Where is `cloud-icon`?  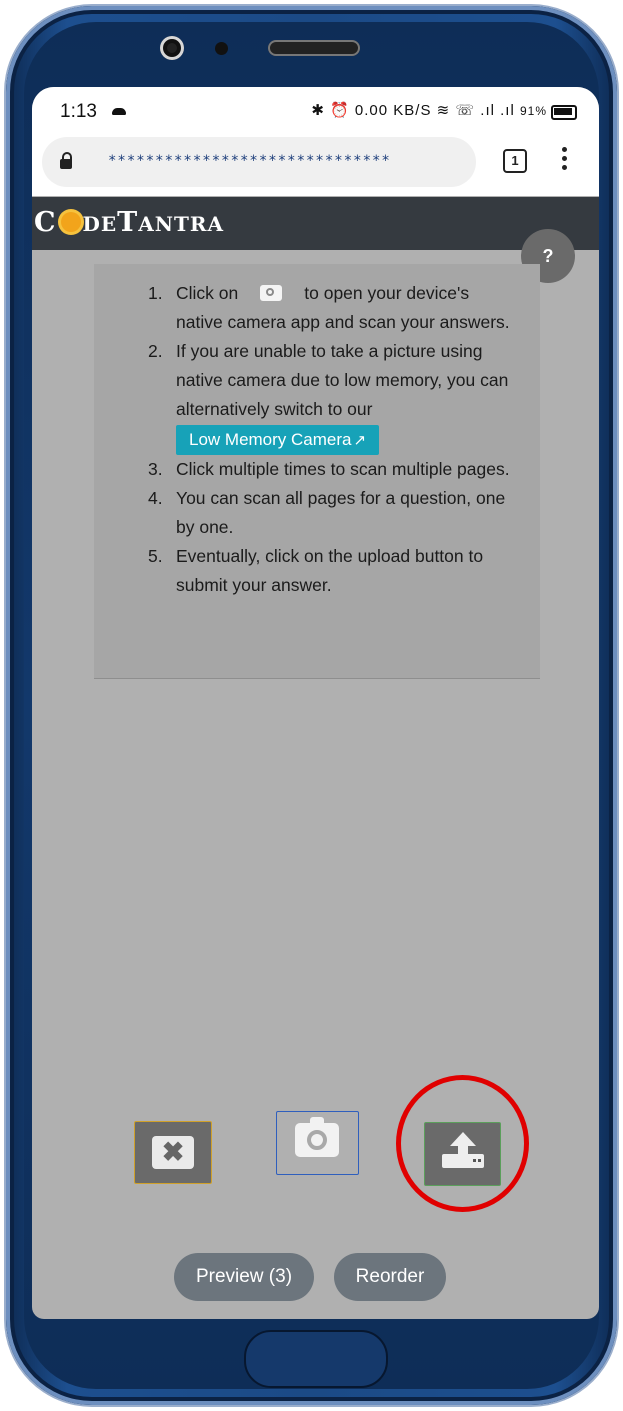
cloud-icon is located at coordinates (119, 111).